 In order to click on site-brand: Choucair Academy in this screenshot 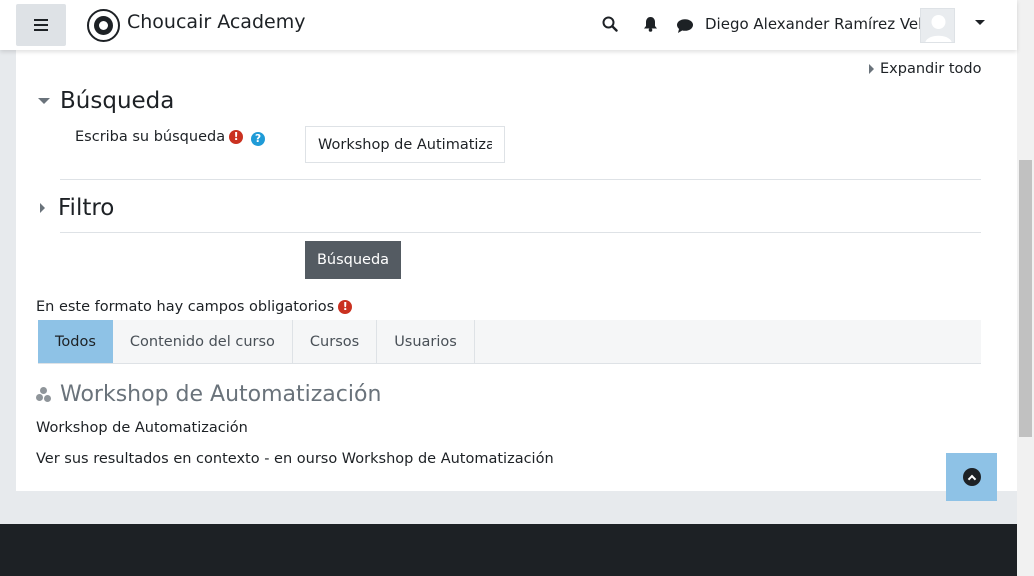, I will do `click(216, 22)`.